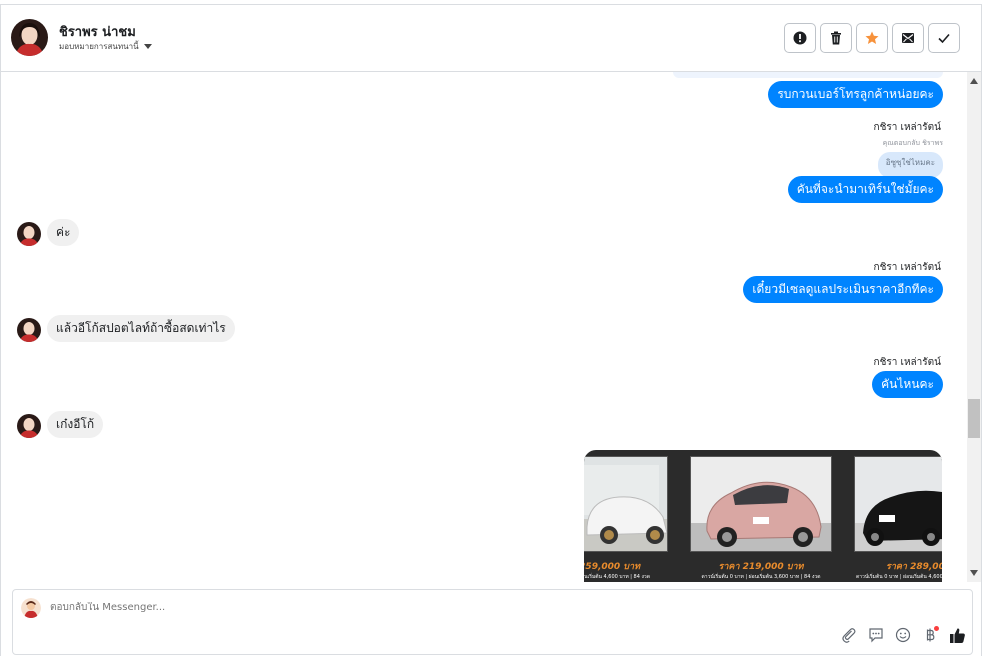 This screenshot has width=982, height=656. I want to click on envelope-icon, so click(908, 38).